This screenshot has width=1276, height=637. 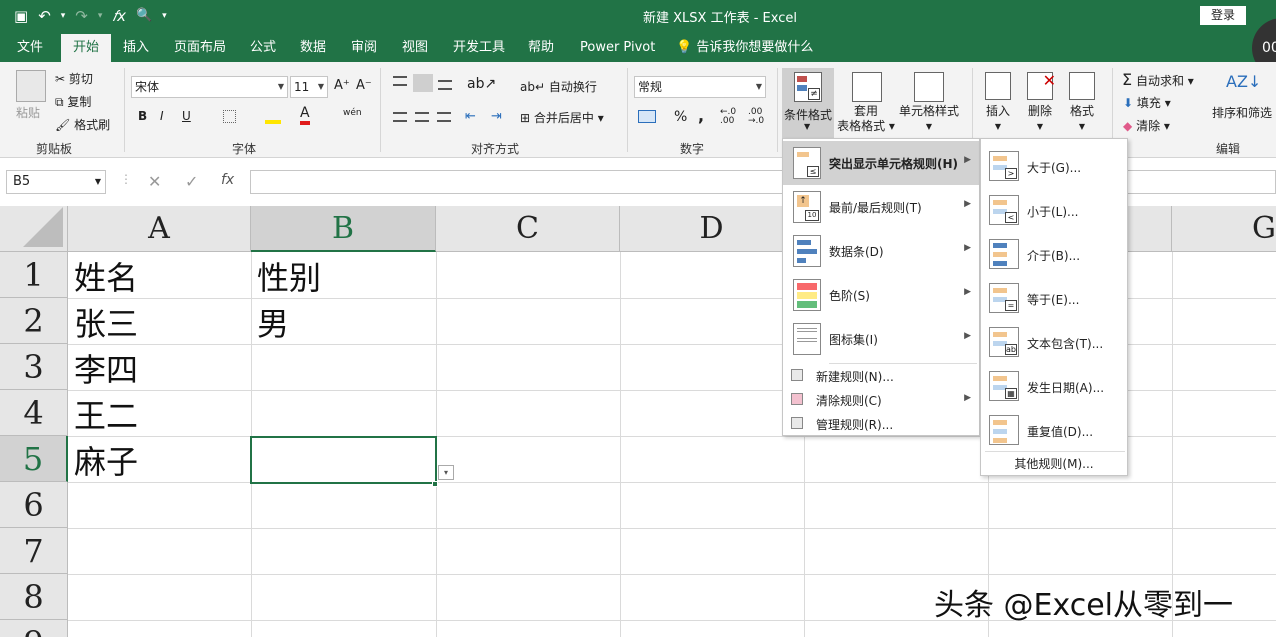 I want to click on table-format-icon, so click(x=867, y=87).